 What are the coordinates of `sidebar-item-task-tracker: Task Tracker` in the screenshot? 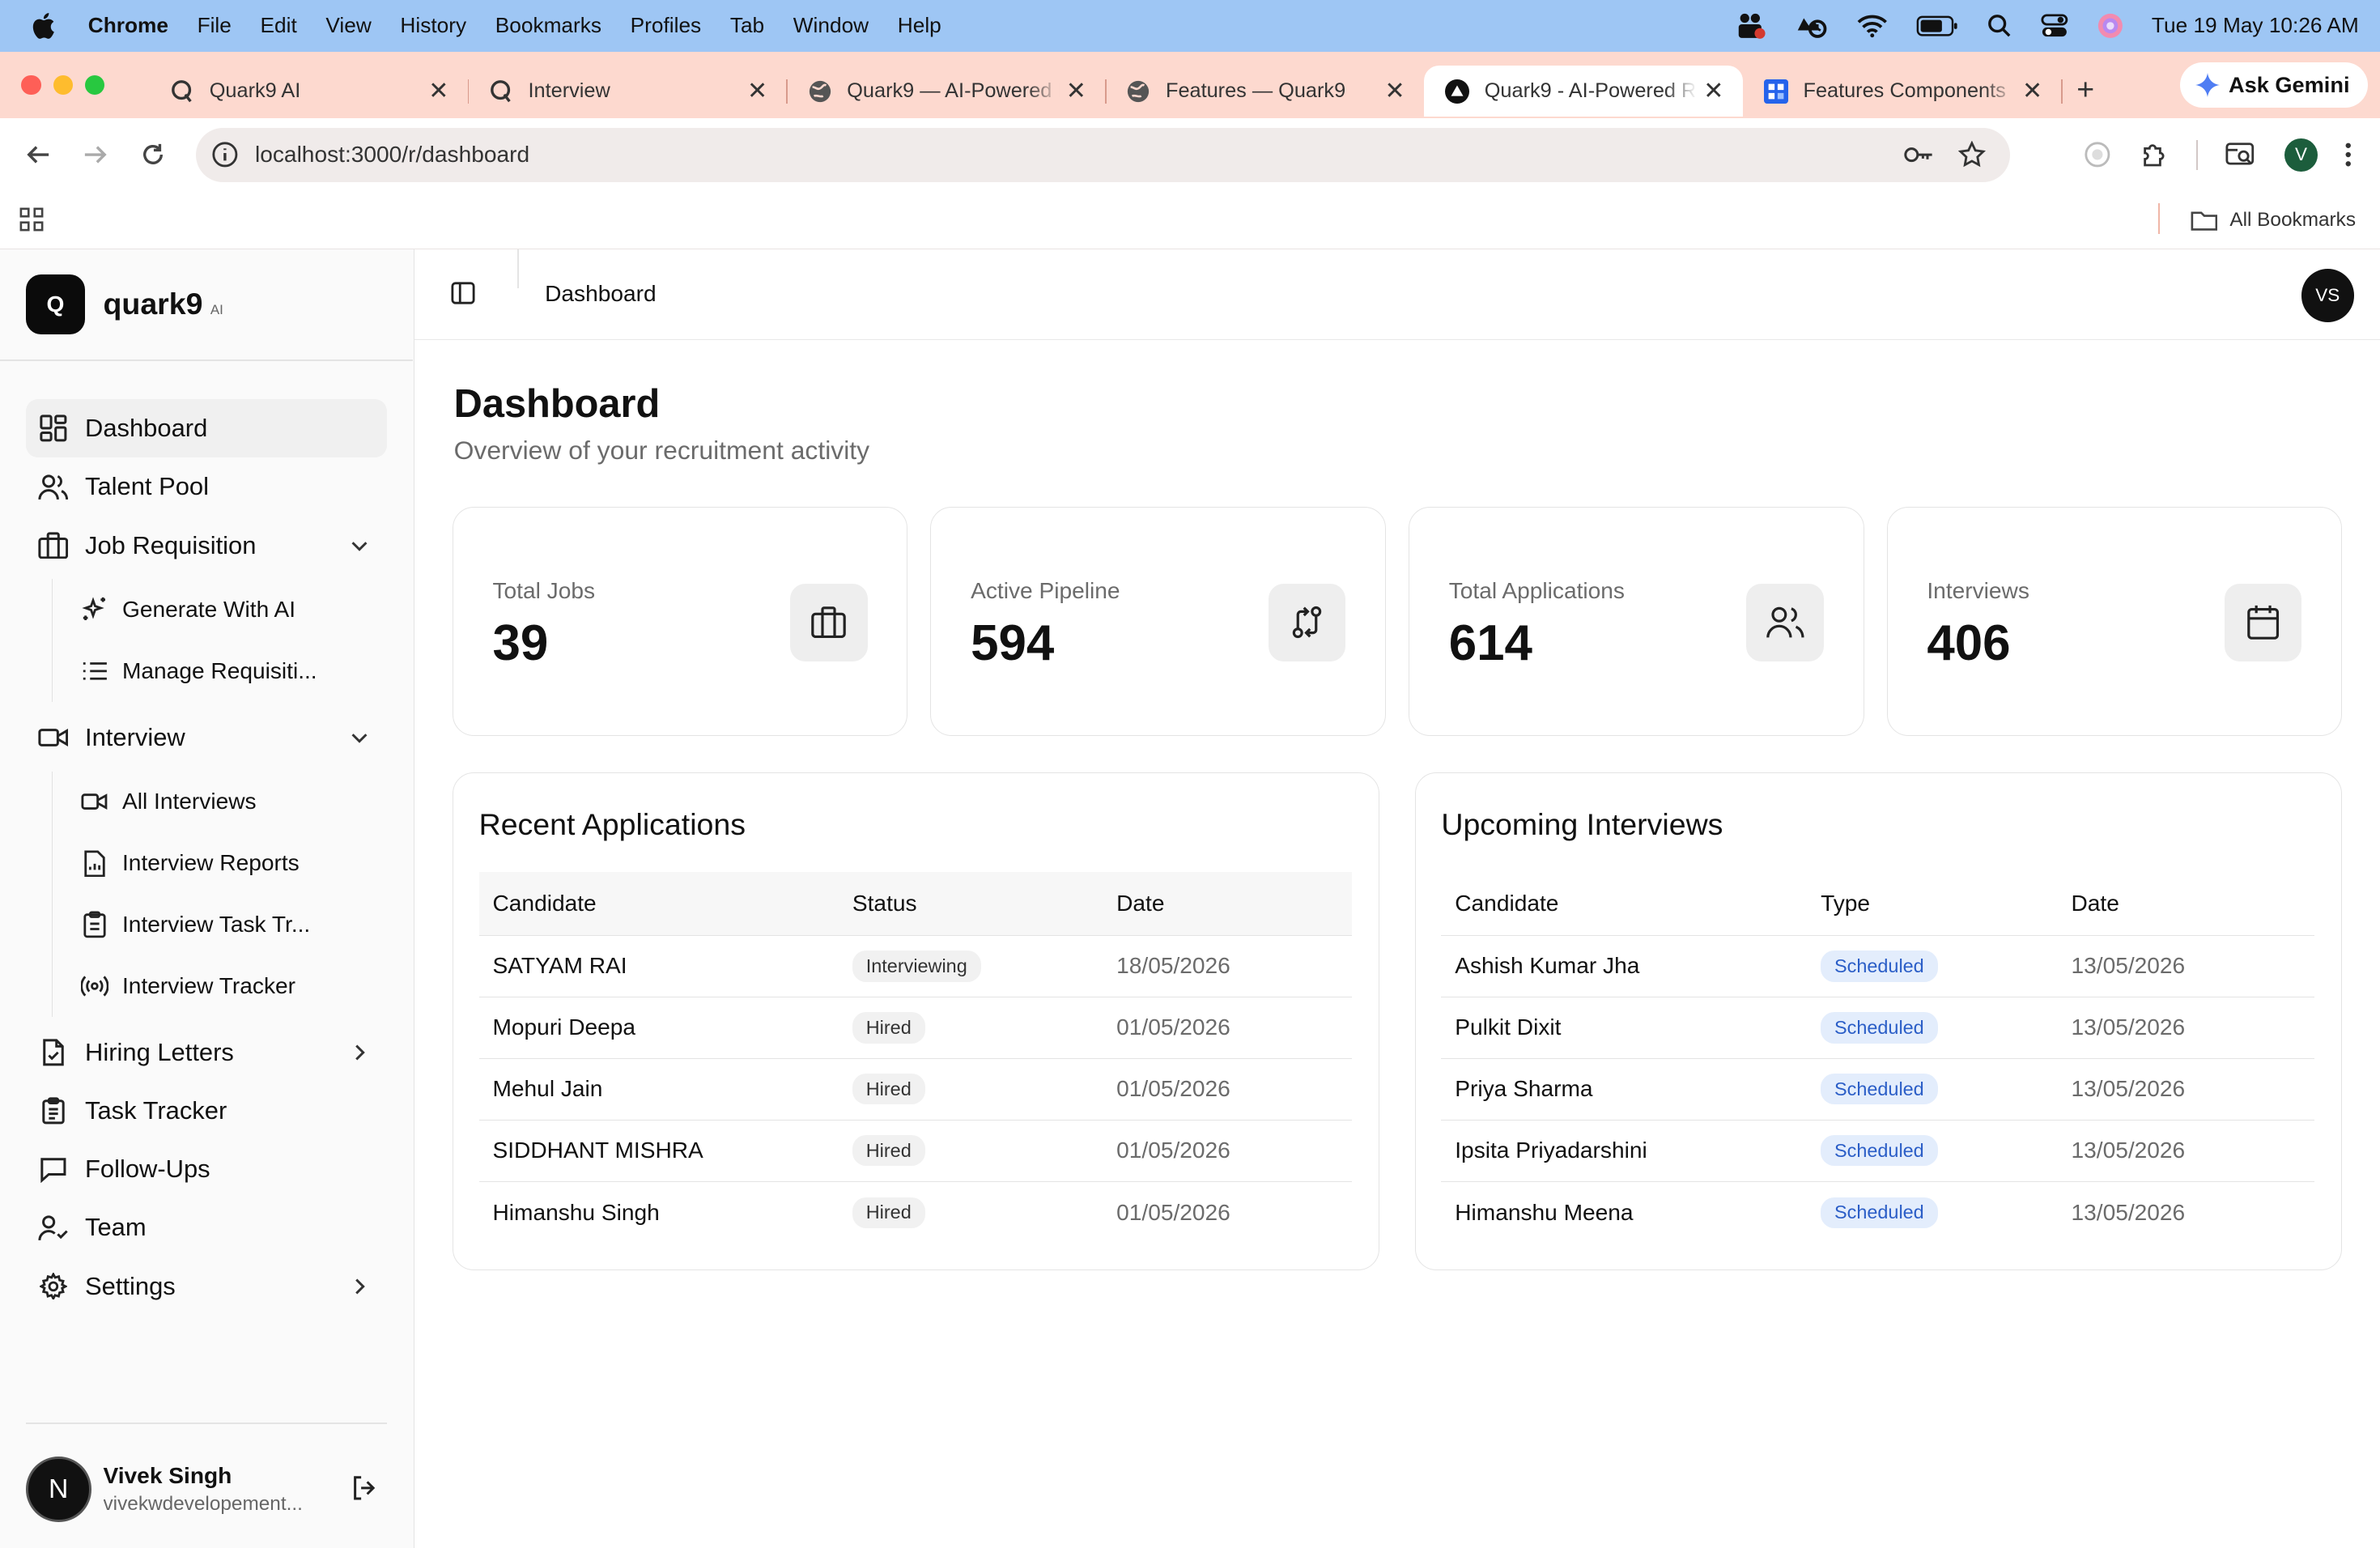 It's located at (206, 1111).